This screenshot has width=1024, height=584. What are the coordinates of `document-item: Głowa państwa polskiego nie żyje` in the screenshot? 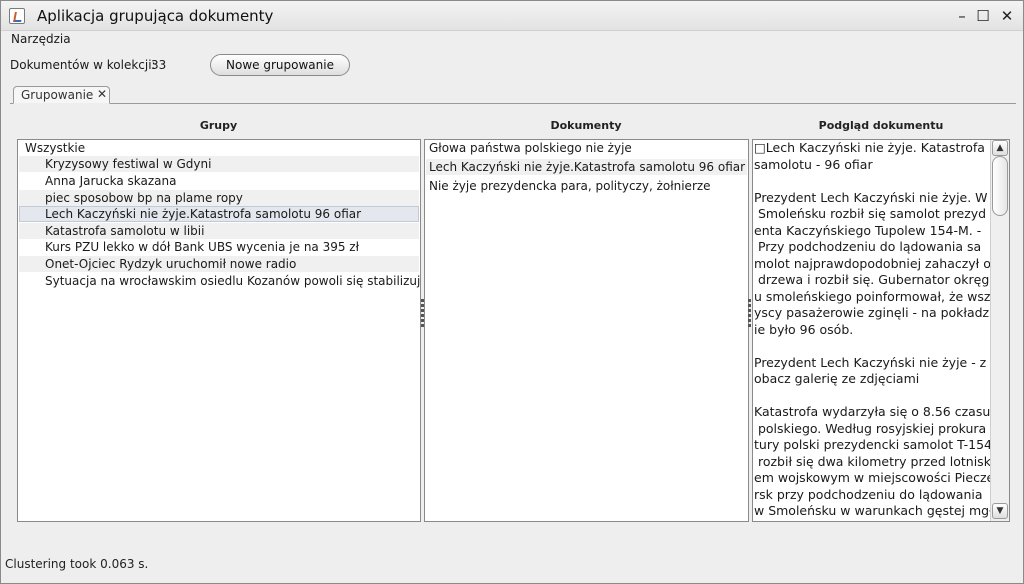 It's located at (586, 148).